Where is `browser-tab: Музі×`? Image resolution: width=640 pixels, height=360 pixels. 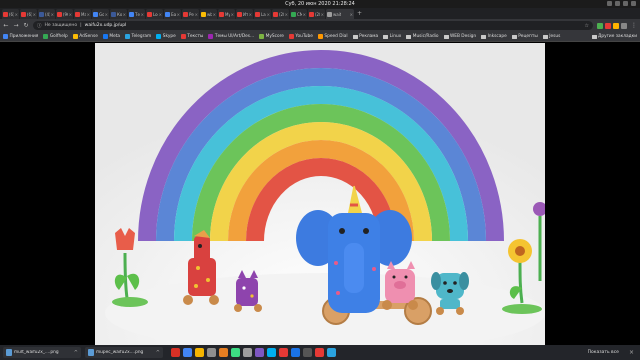 browser-tab: Музі× is located at coordinates (226, 14).